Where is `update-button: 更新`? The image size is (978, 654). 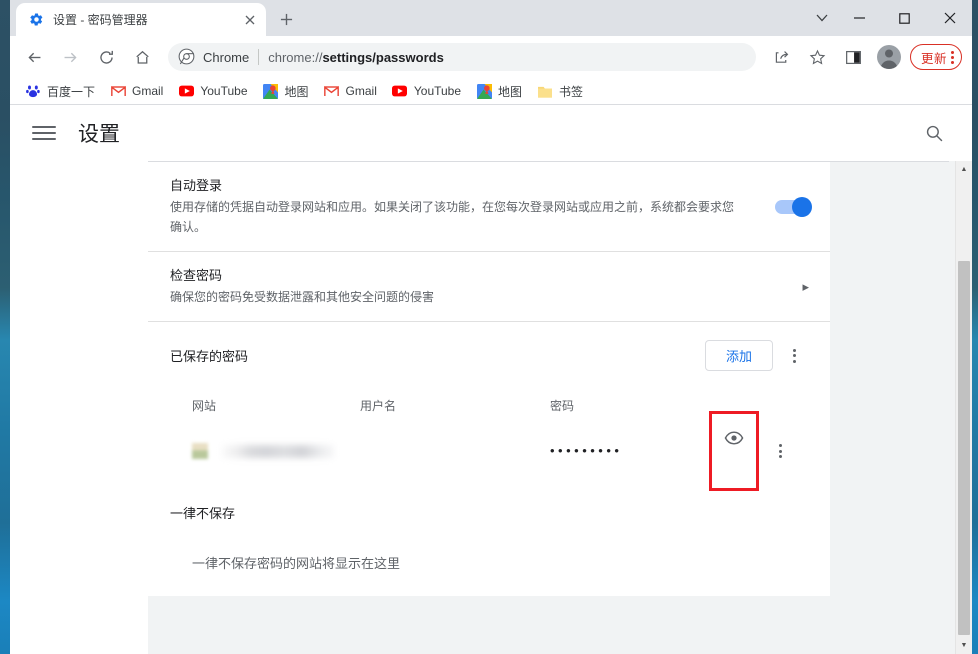 update-button: 更新 is located at coordinates (935, 57).